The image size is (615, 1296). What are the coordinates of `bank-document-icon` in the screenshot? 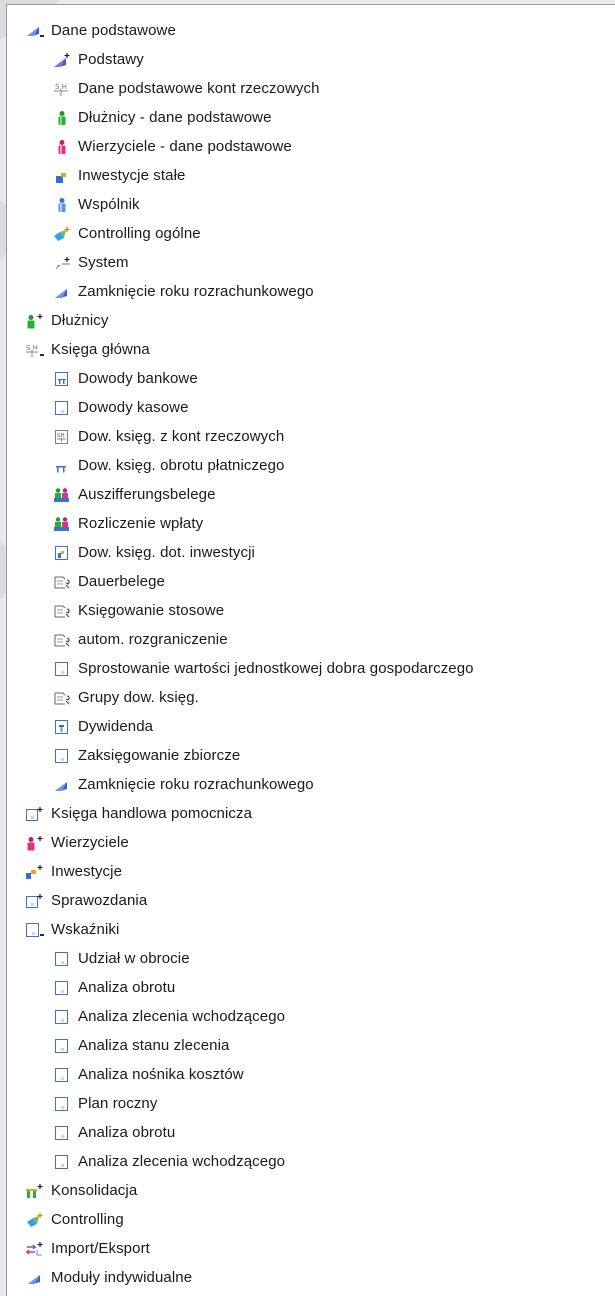 It's located at (62, 379).